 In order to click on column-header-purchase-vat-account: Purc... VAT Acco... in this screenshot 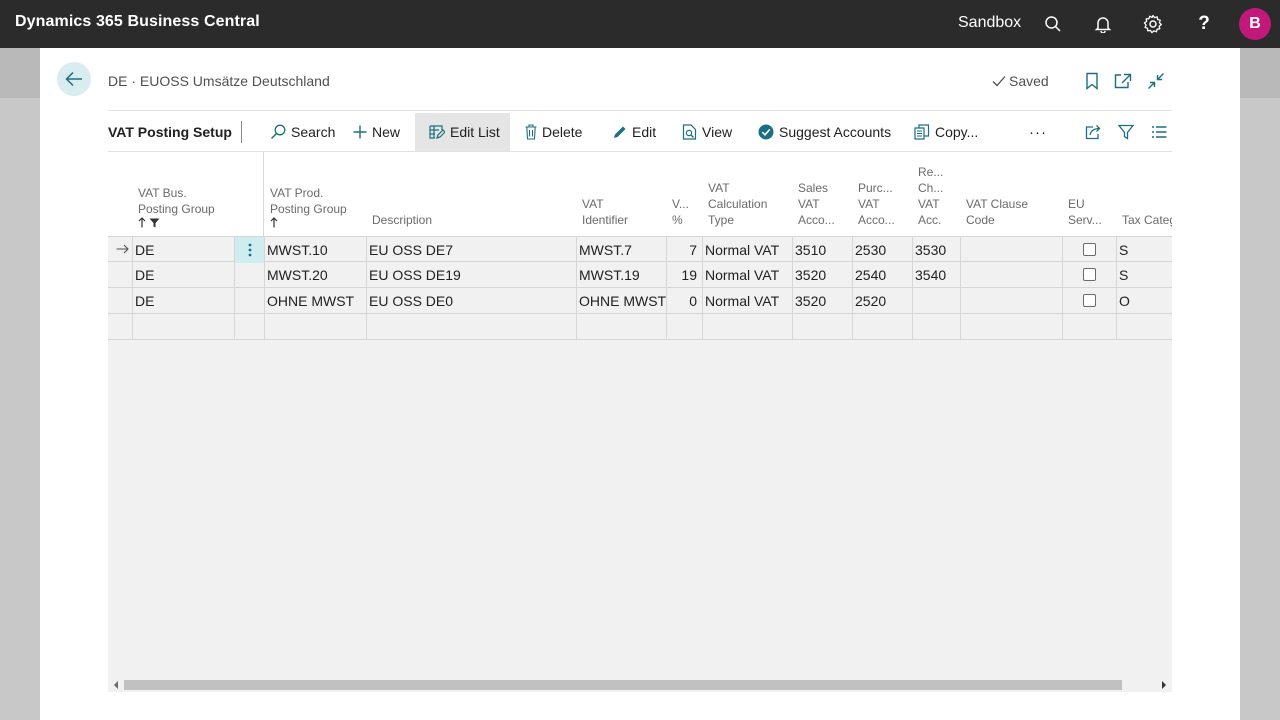, I will do `click(876, 204)`.